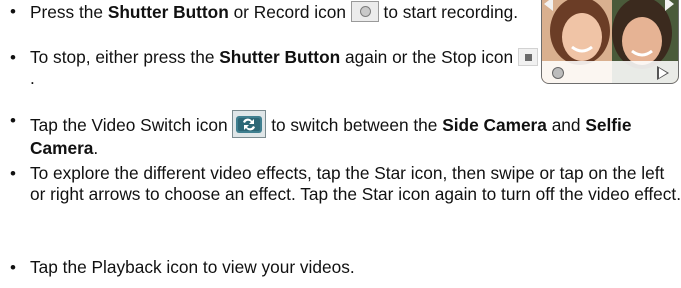 Image resolution: width=681 pixels, height=288 pixels. What do you see at coordinates (448, 12) in the screenshot?
I see `item-text: to start recording.` at bounding box center [448, 12].